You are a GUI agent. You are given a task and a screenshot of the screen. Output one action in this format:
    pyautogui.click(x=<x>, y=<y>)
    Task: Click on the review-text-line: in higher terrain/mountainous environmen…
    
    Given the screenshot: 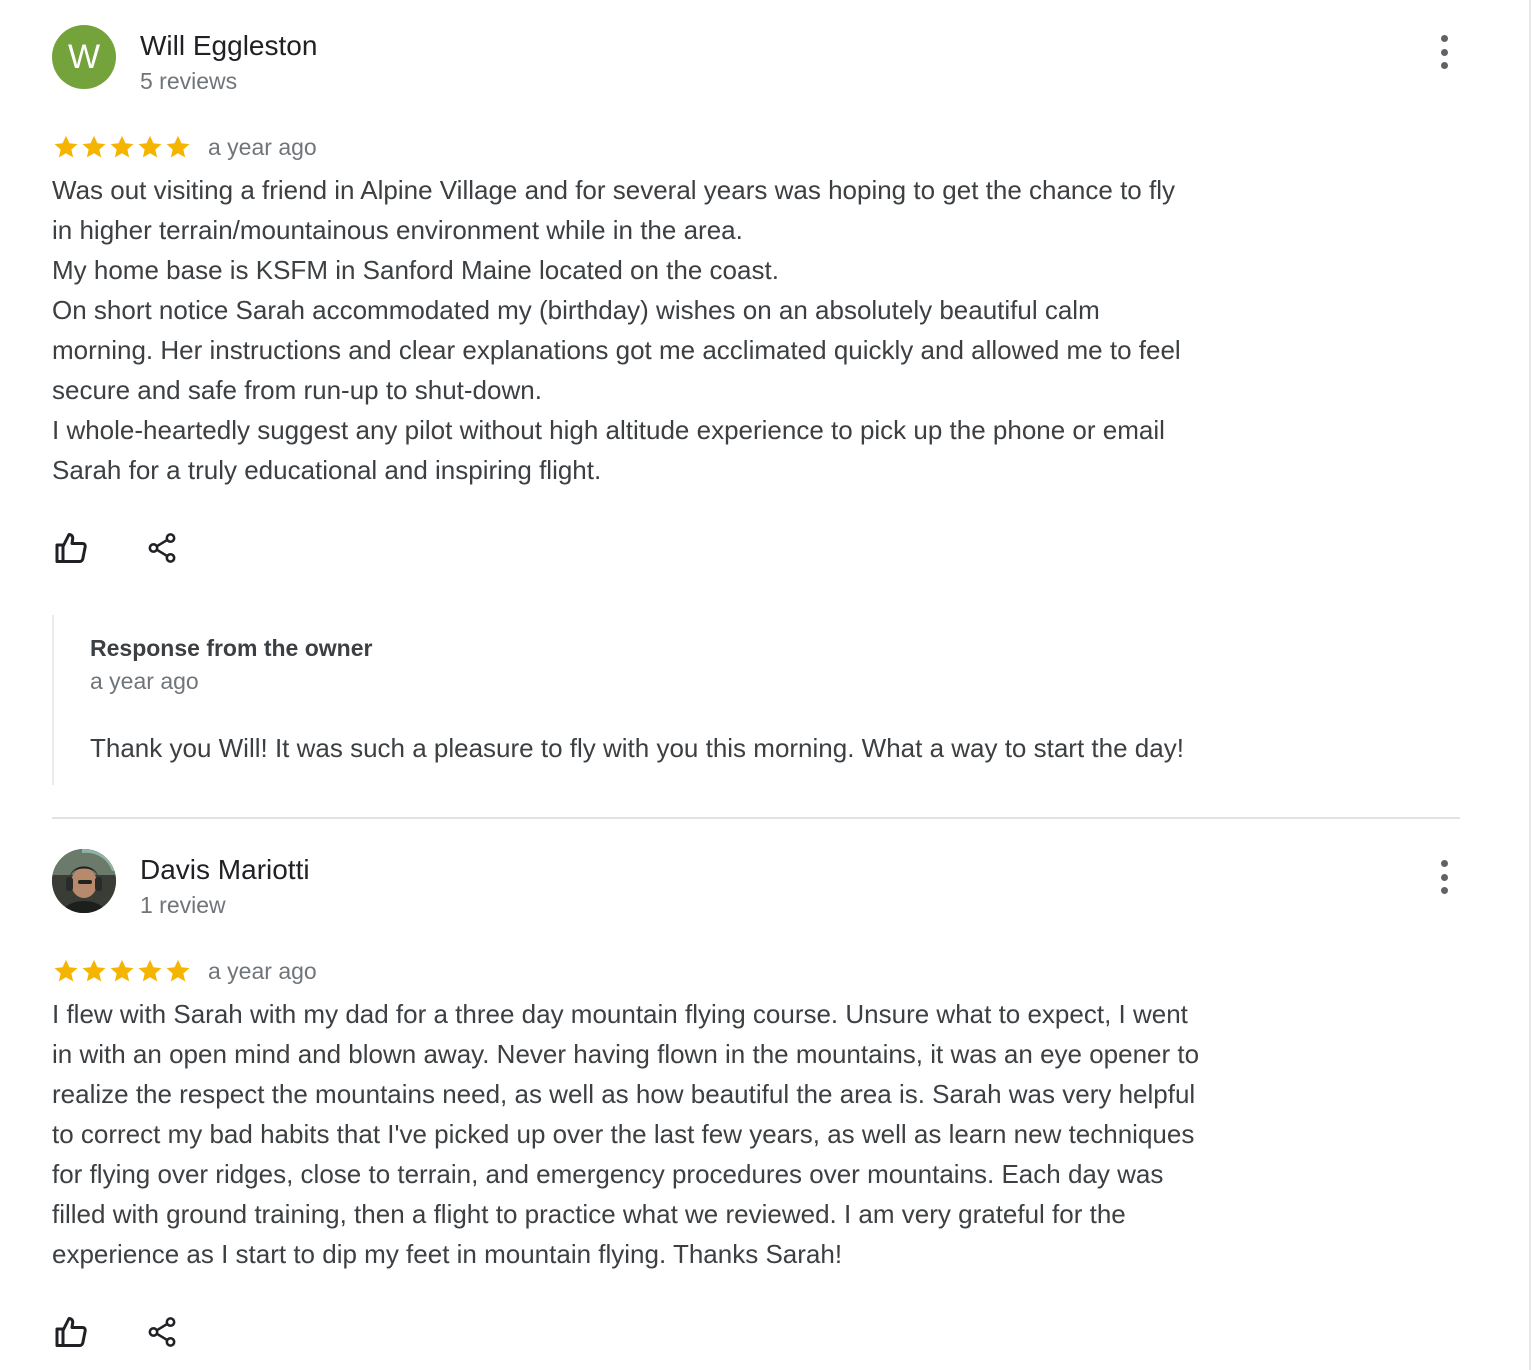 What is the action you would take?
    pyautogui.click(x=397, y=230)
    